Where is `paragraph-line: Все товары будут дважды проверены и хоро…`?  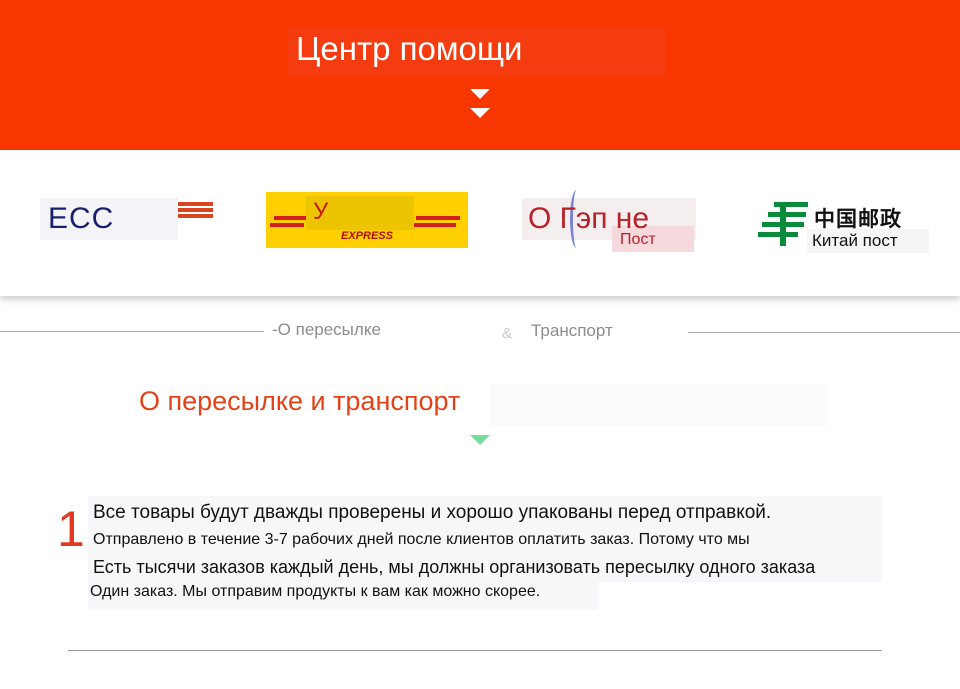 paragraph-line: Все товары будут дважды проверены и хоро… is located at coordinates (432, 512).